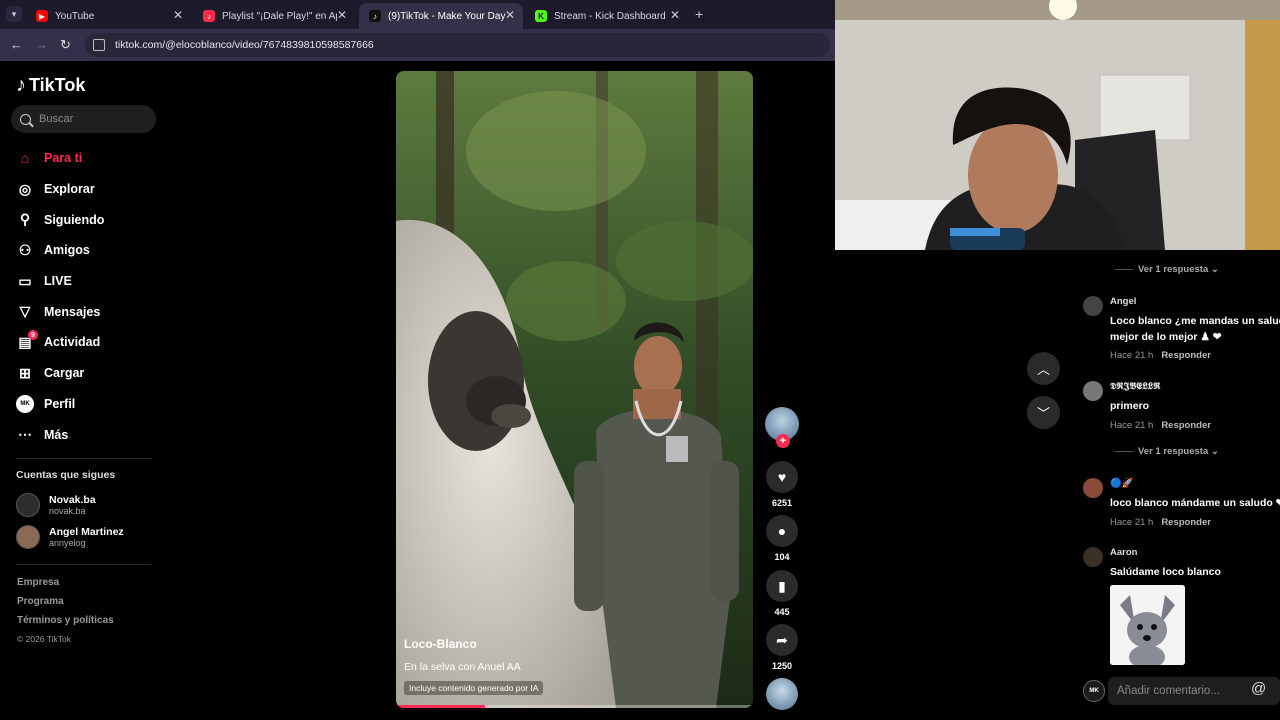 Image resolution: width=1280 pixels, height=720 pixels. I want to click on sidebar-item-actividad: ▤ 9 Actividad, so click(60, 342).